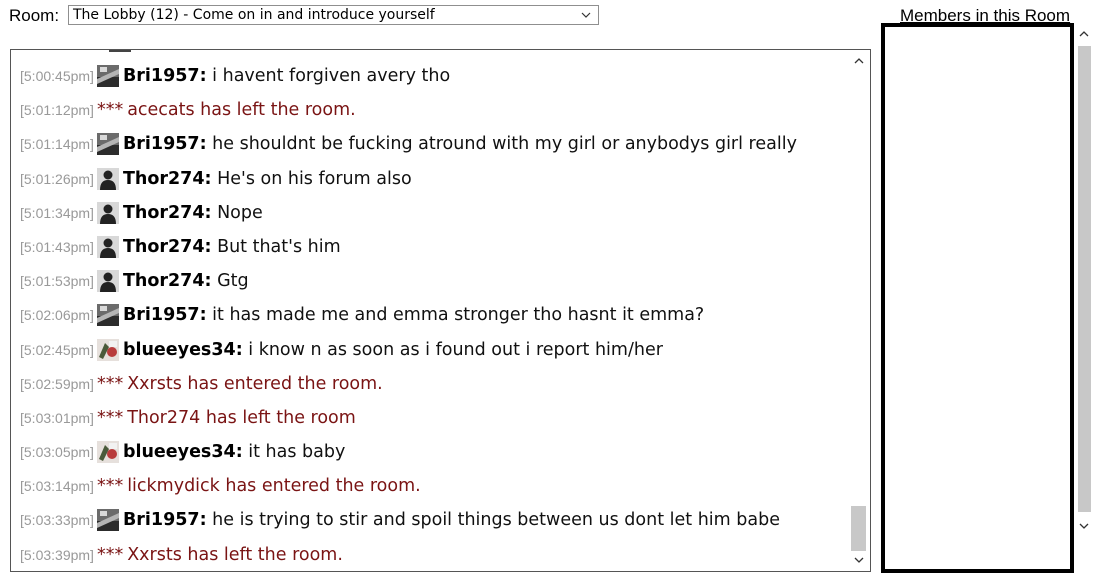 The width and height of the screenshot is (1104, 583). Describe the element at coordinates (429, 452) in the screenshot. I see `chat-message: [5:03:05pm] blueeyes34: it has baby` at that location.